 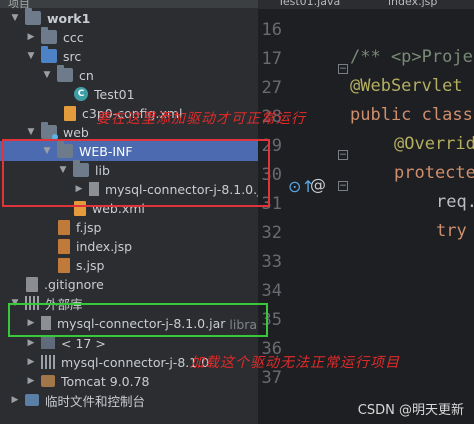 I want to click on module-folder-icon, so click(x=33, y=16).